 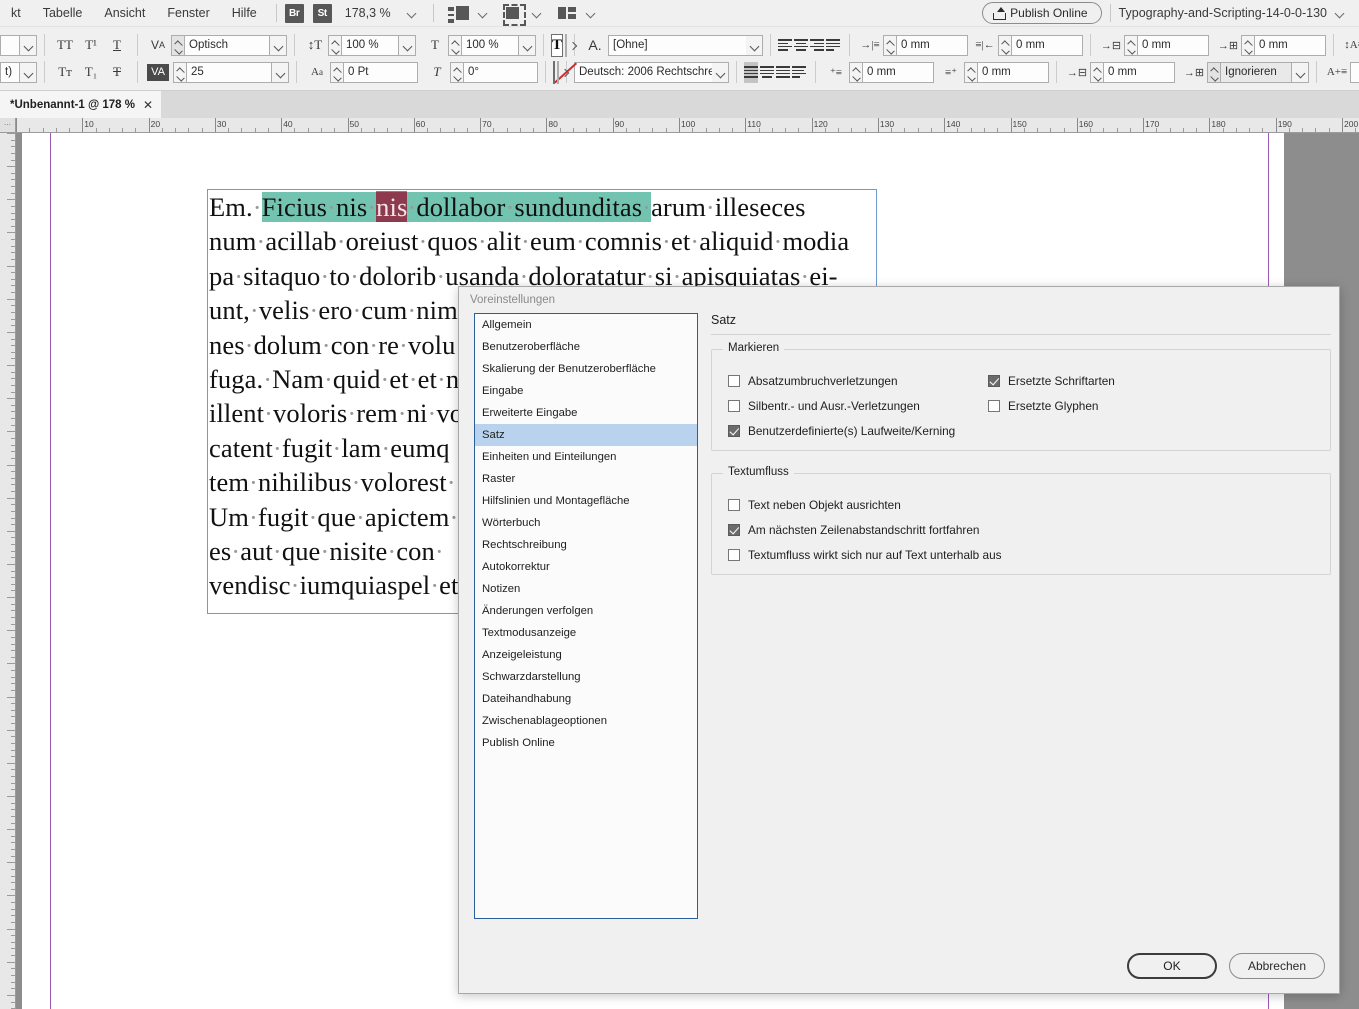 I want to click on paragraph-style-value: [Ohne], so click(x=677, y=45).